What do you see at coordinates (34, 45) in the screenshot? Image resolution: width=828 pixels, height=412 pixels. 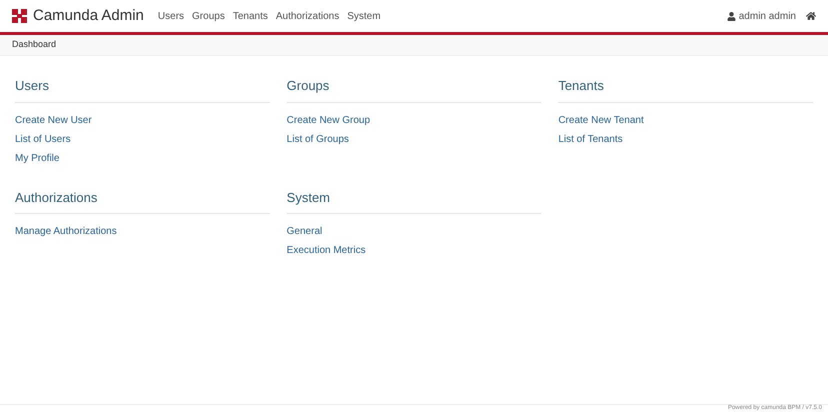 I see `breadcrumb-item: Dashboard` at bounding box center [34, 45].